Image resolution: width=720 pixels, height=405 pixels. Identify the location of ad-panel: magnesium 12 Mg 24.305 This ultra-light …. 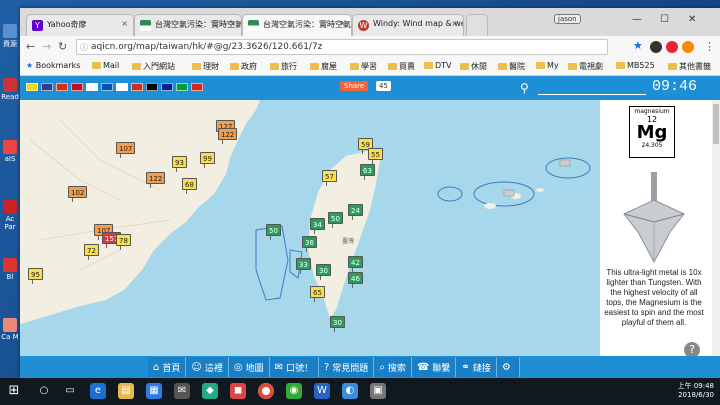
(656, 229).